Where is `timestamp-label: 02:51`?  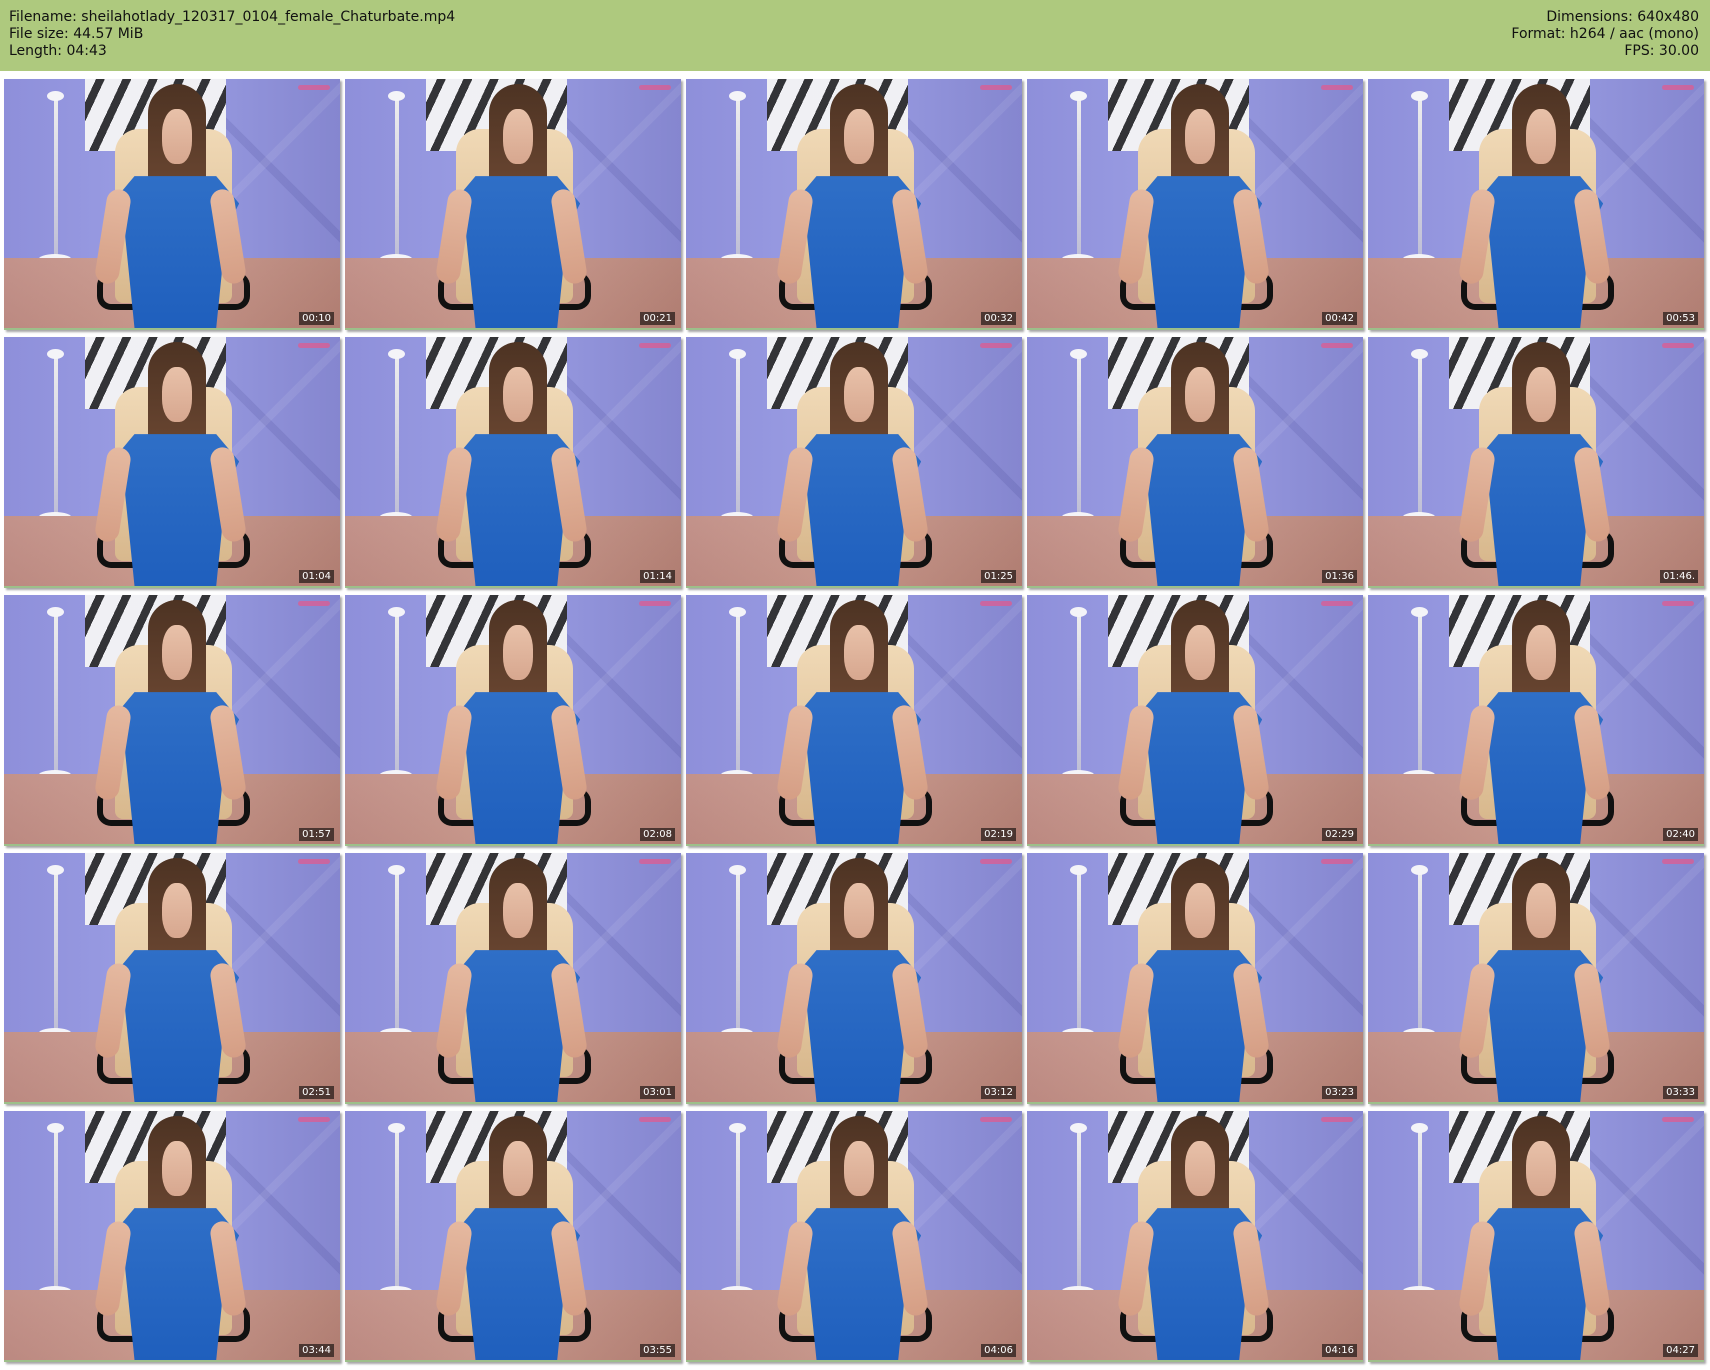 timestamp-label: 02:51 is located at coordinates (316, 1092).